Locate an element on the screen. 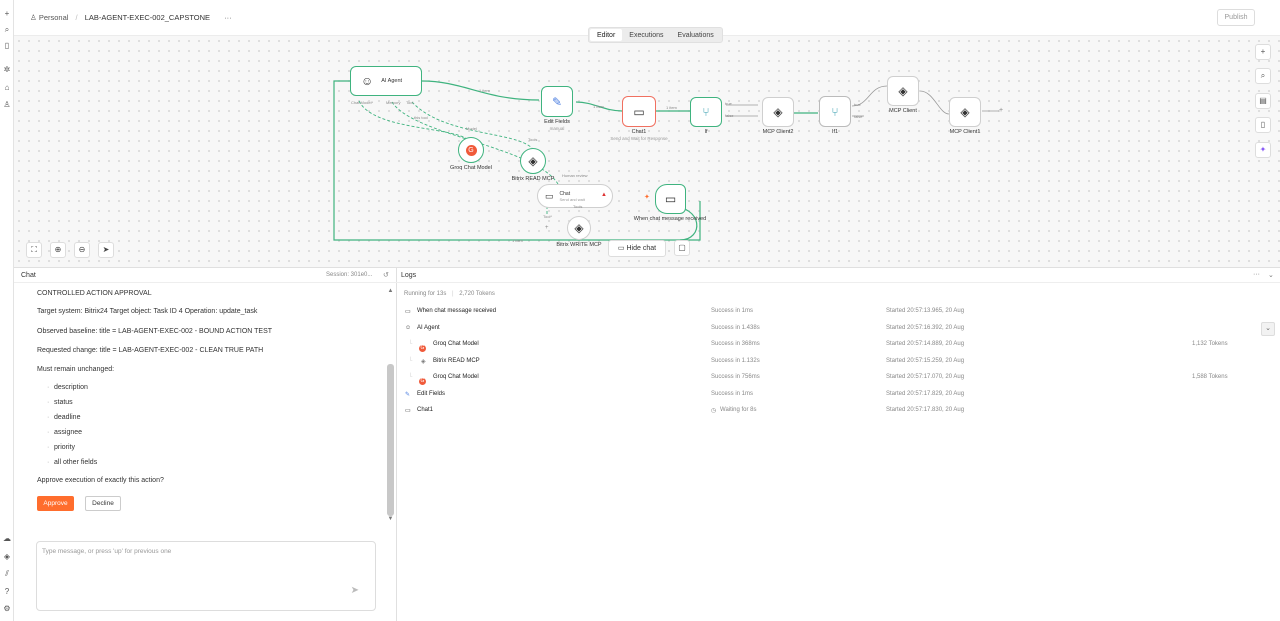  groq-port-label: Model is located at coordinates (471, 128).